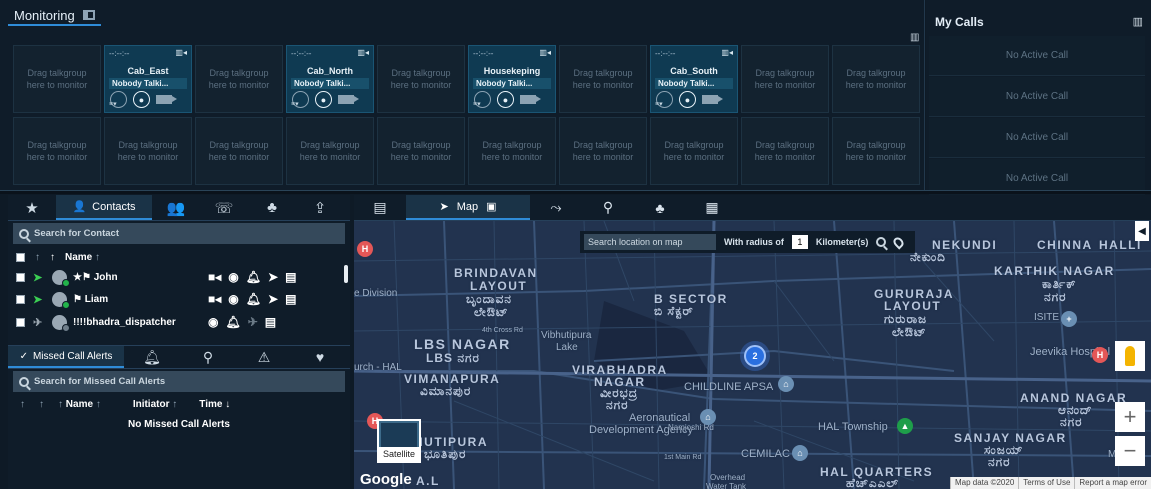 The width and height of the screenshot is (1151, 489). What do you see at coordinates (104, 207) in the screenshot?
I see `tab-contacts: 👤 Contacts` at bounding box center [104, 207].